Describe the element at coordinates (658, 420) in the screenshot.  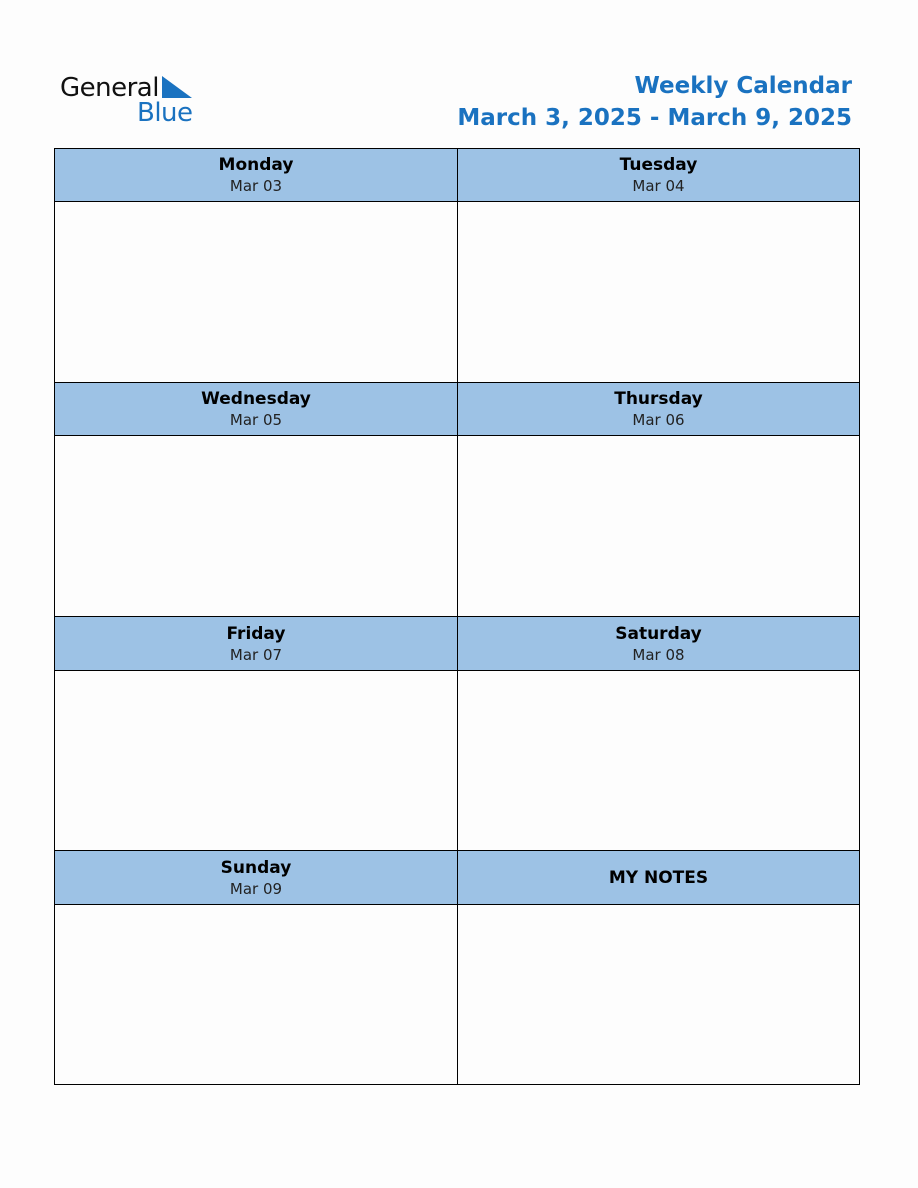
I see `day-date: Mar 06` at that location.